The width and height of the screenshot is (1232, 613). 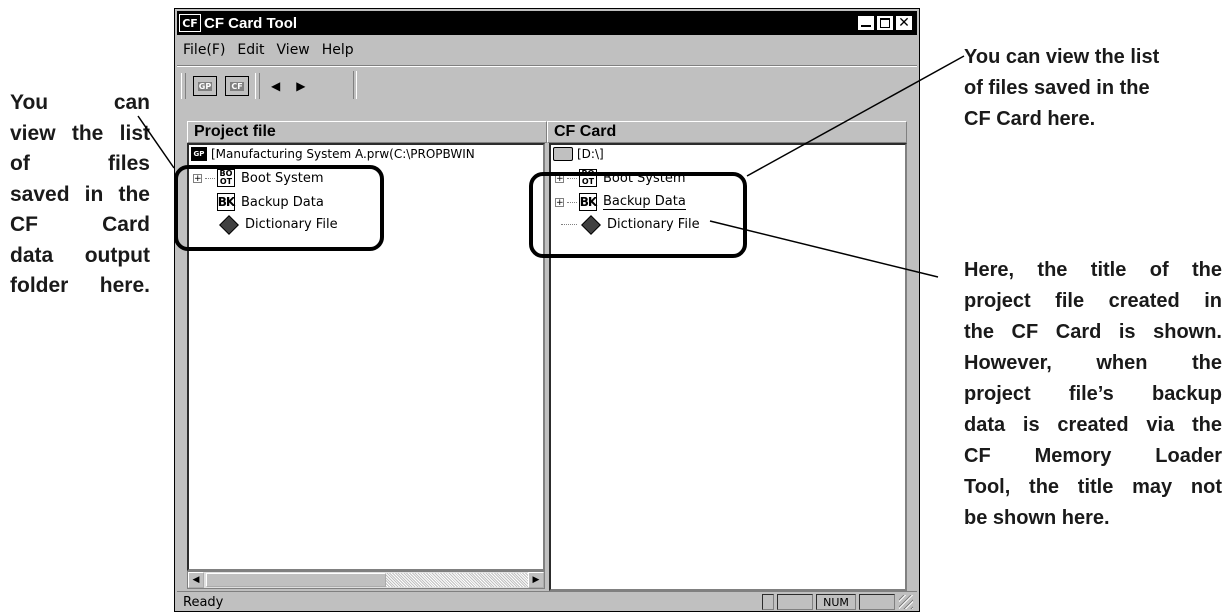 I want to click on leader-line-right-bottom, so click(x=824, y=249).